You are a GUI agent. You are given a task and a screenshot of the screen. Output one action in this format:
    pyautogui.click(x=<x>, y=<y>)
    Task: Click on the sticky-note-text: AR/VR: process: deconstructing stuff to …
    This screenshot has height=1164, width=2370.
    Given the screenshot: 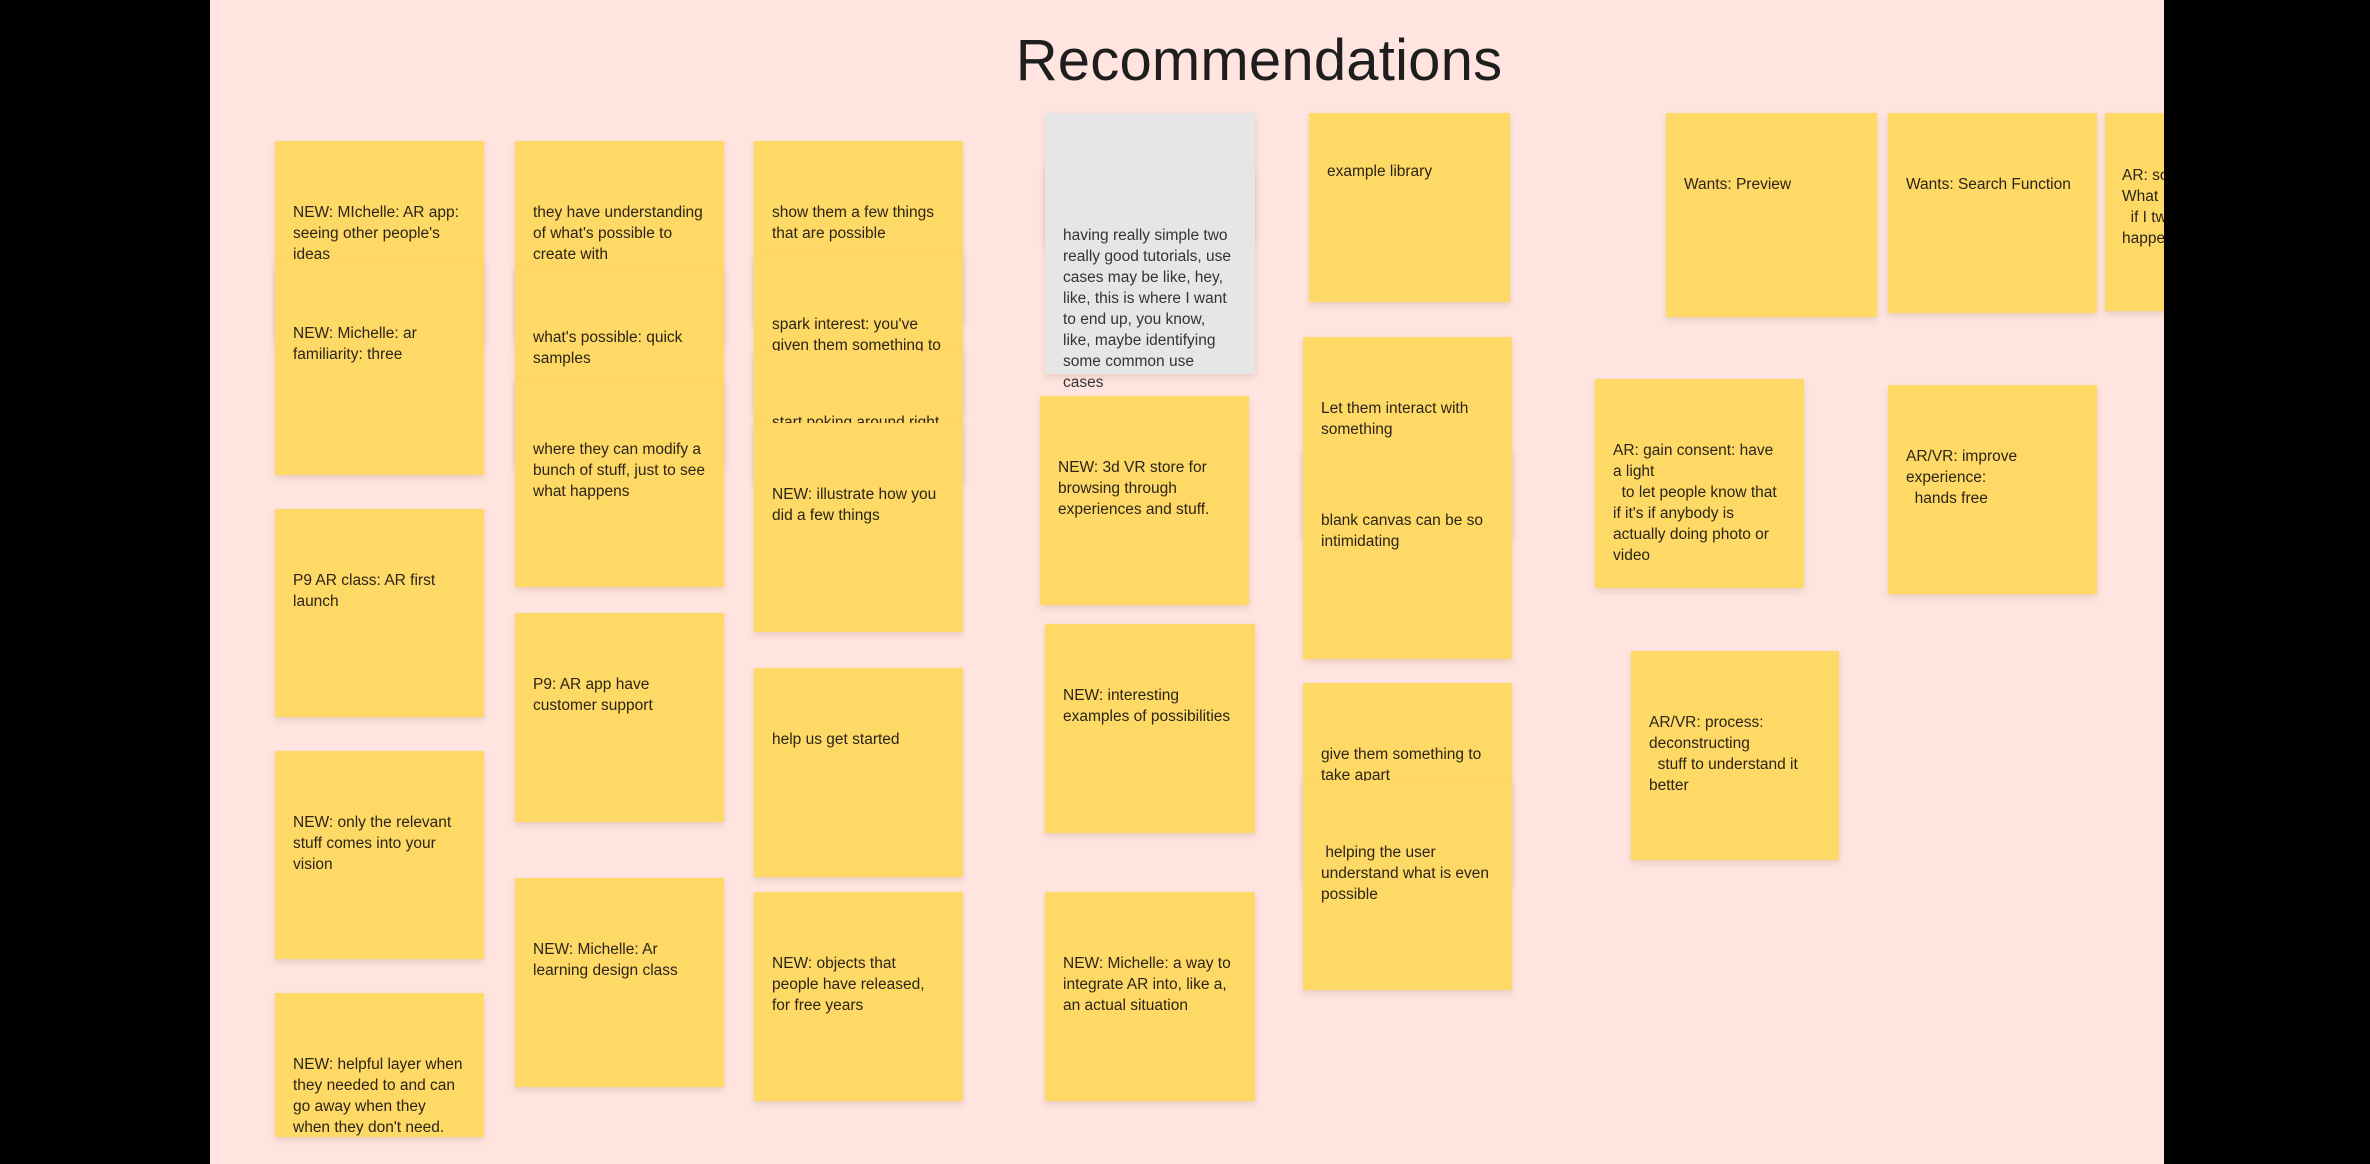 What is the action you would take?
    pyautogui.click(x=1723, y=754)
    